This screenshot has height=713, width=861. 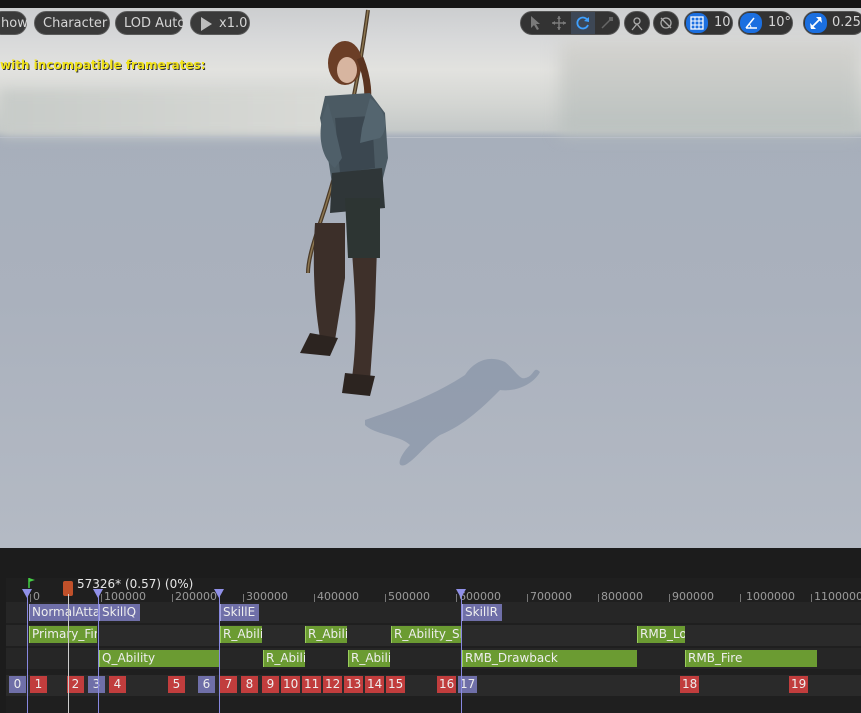 I want to click on lod-button: LOD Auto, so click(x=150, y=23).